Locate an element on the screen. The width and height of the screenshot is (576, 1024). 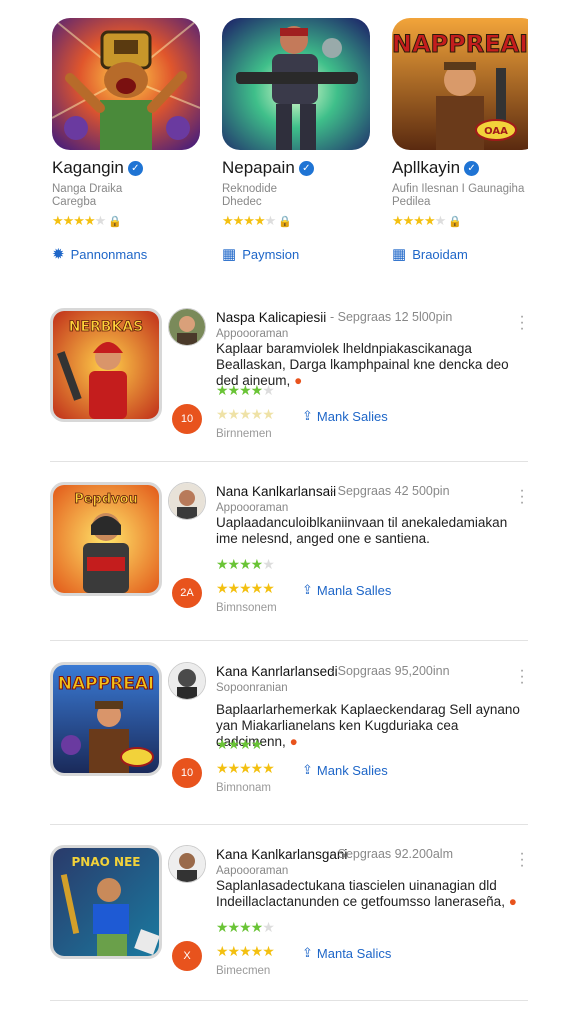
app-link: ▦ Braoidam is located at coordinates (467, 254).